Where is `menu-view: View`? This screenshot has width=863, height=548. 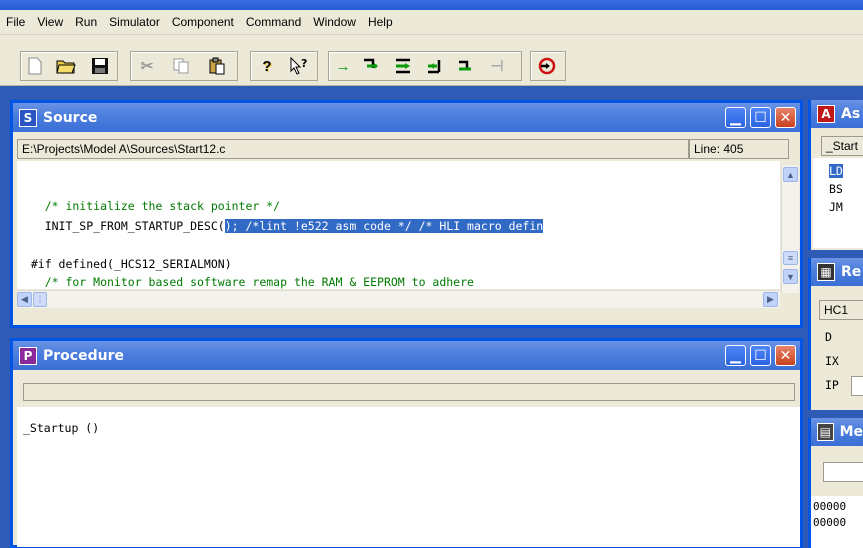 menu-view: View is located at coordinates (50, 22).